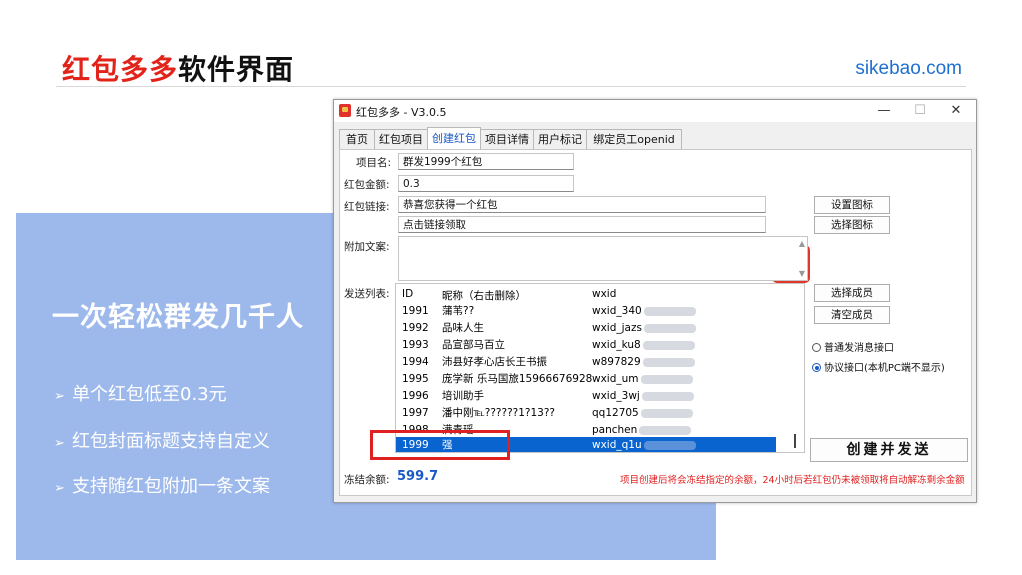  I want to click on set-icon-button: 设置图标, so click(852, 205).